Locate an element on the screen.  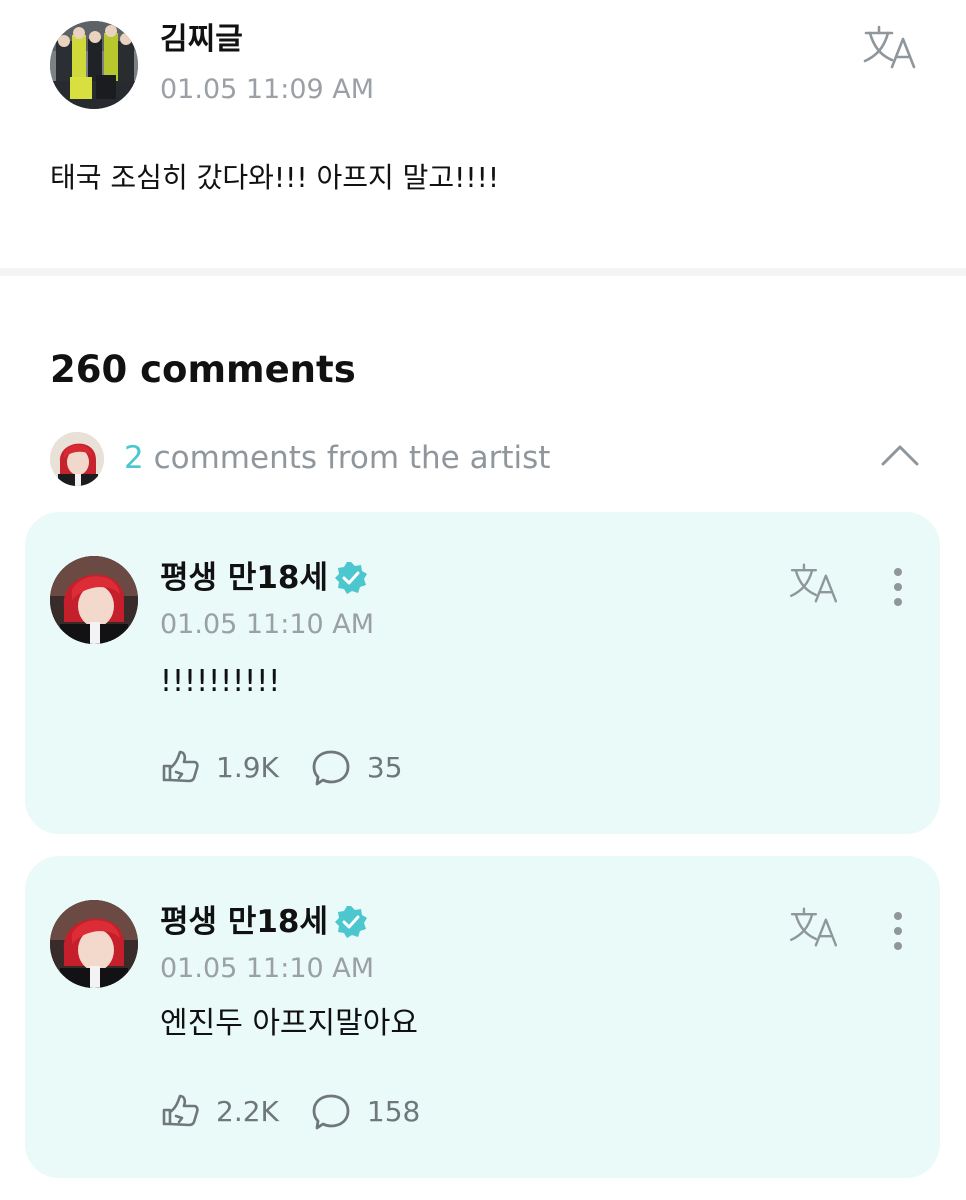
post-body: 태국 조심히 갔다와!!! 아프지 말고!!!! is located at coordinates (275, 177).